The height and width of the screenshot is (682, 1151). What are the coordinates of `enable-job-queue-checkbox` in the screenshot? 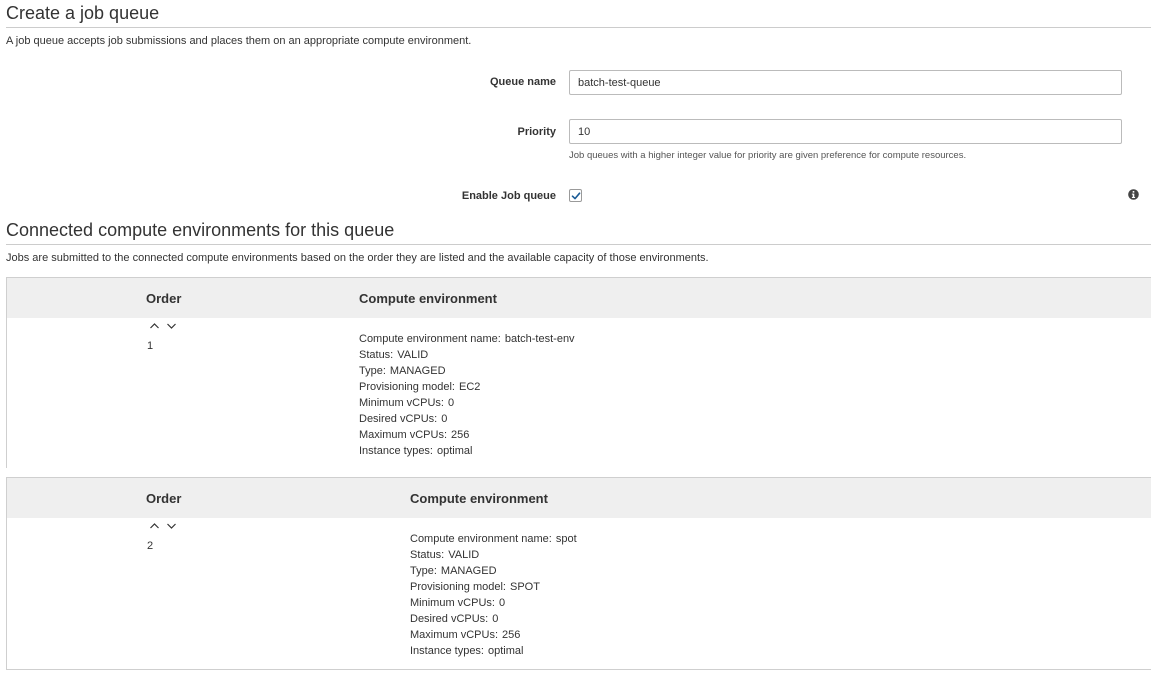 It's located at (575, 195).